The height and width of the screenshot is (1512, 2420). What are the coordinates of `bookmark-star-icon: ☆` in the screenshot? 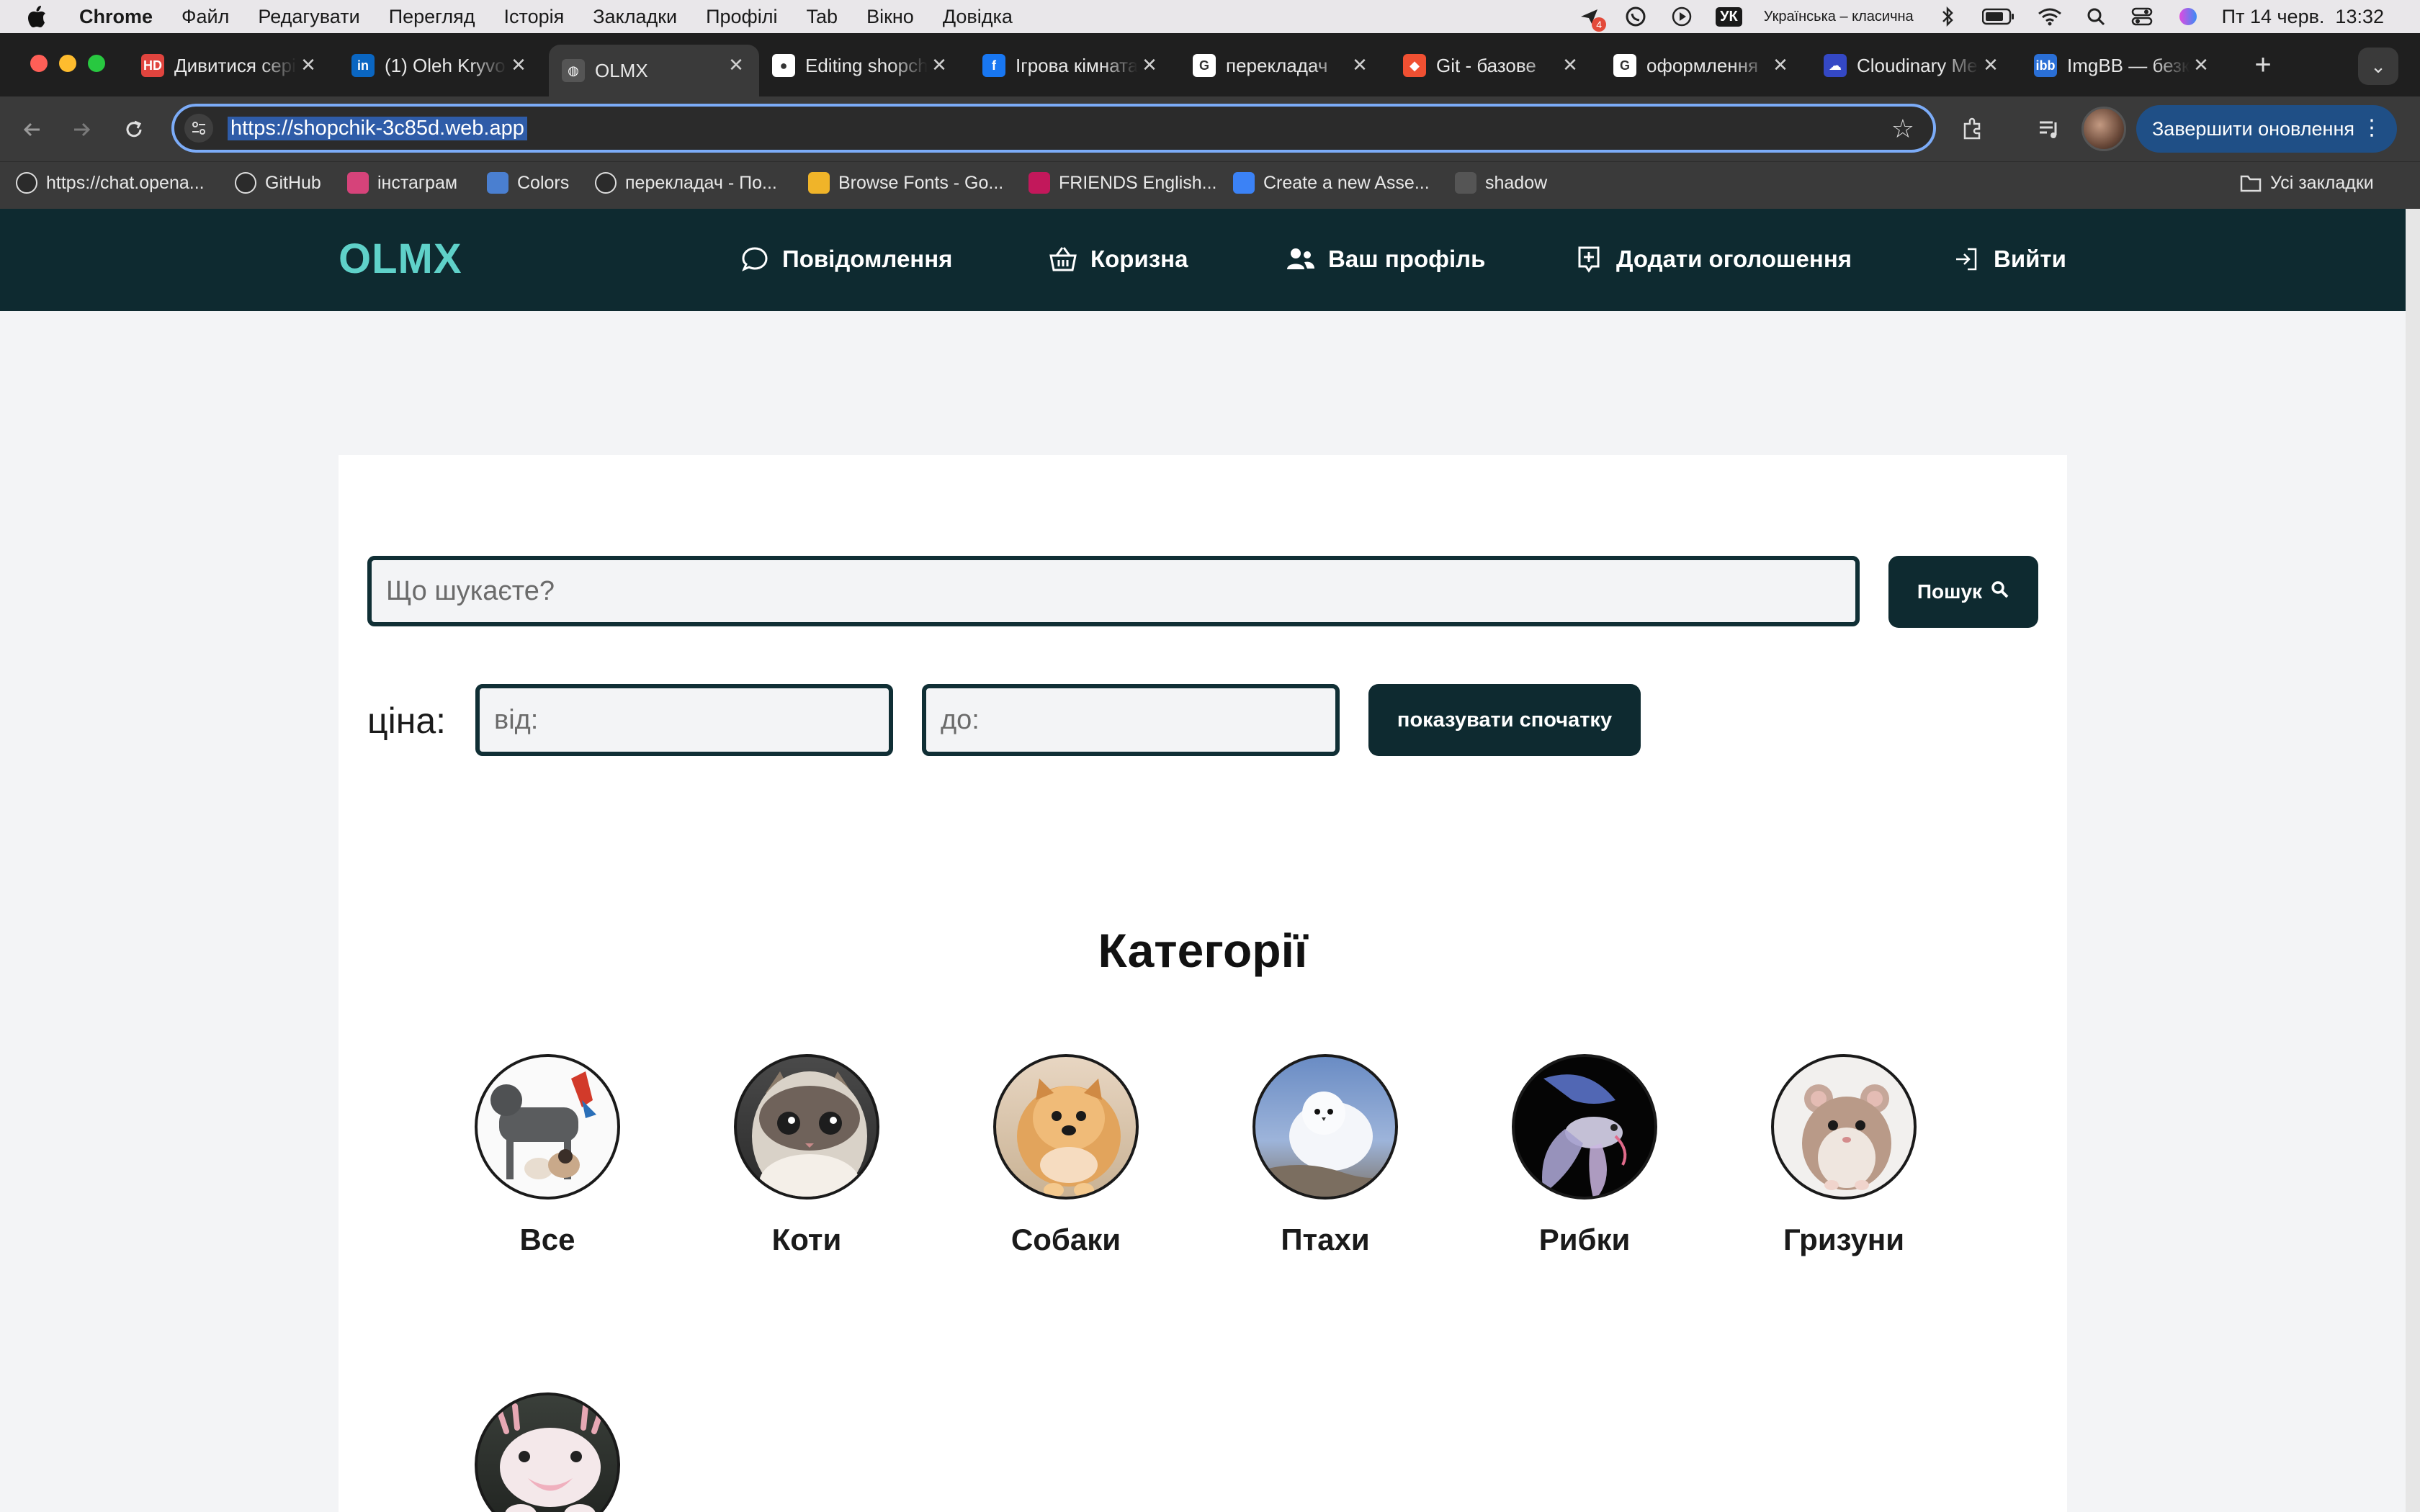 It's located at (1903, 129).